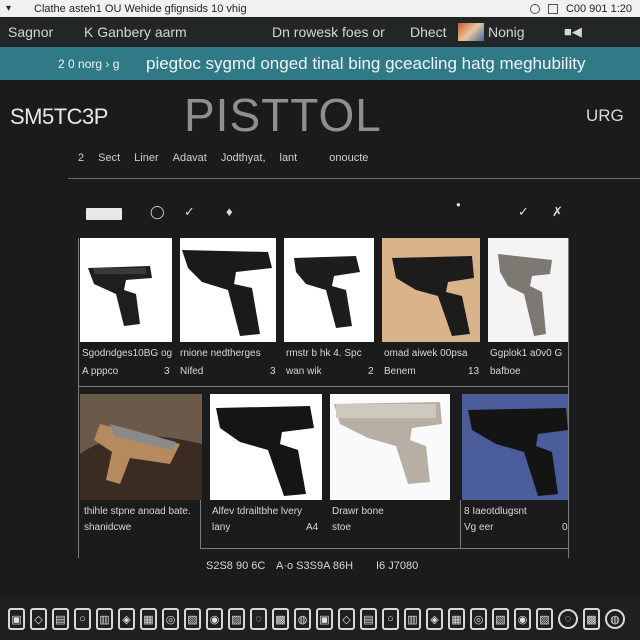 The width and height of the screenshot is (640, 640). Describe the element at coordinates (348, 158) in the screenshot. I see `subnav-item: onoucte` at that location.